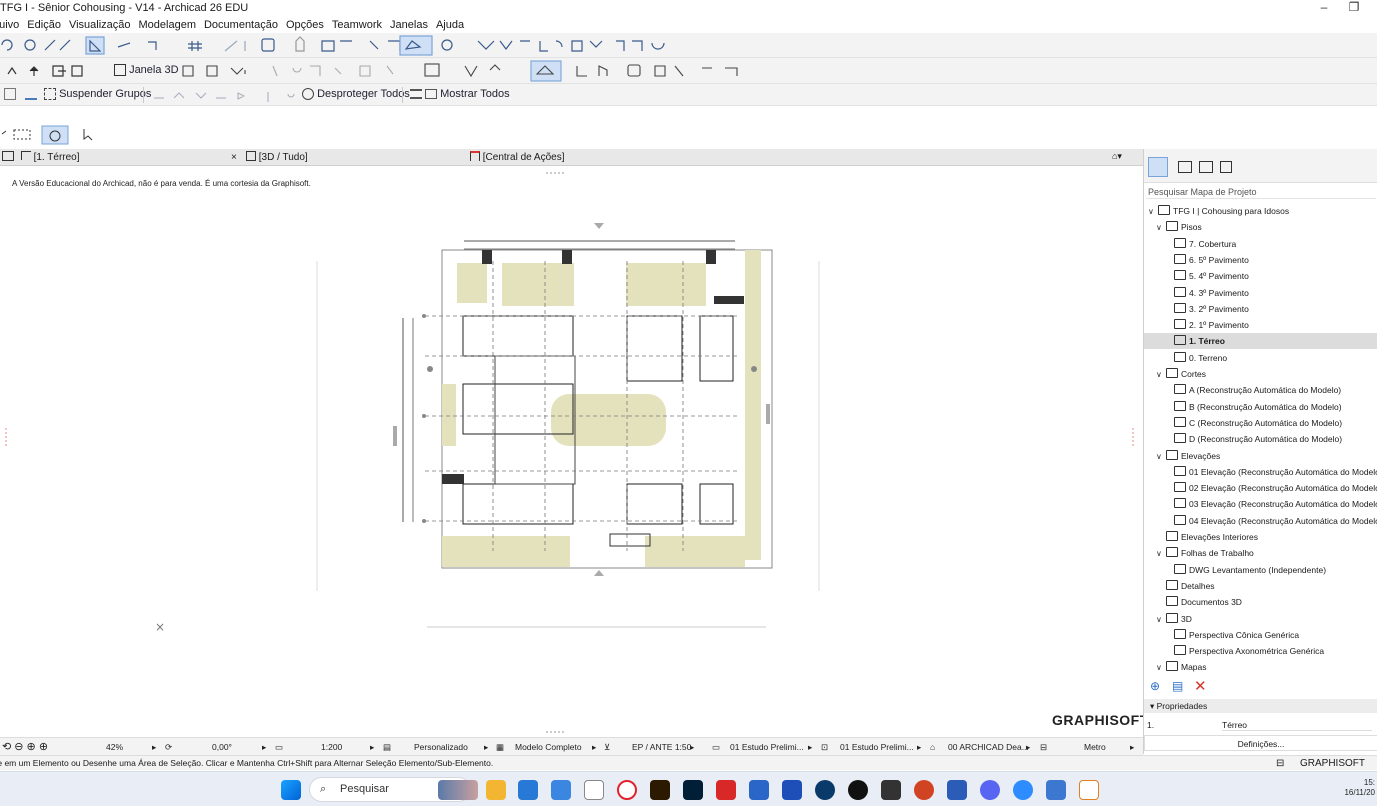 The image size is (1377, 806). What do you see at coordinates (1185, 167) in the screenshot?
I see `view-map-icon` at bounding box center [1185, 167].